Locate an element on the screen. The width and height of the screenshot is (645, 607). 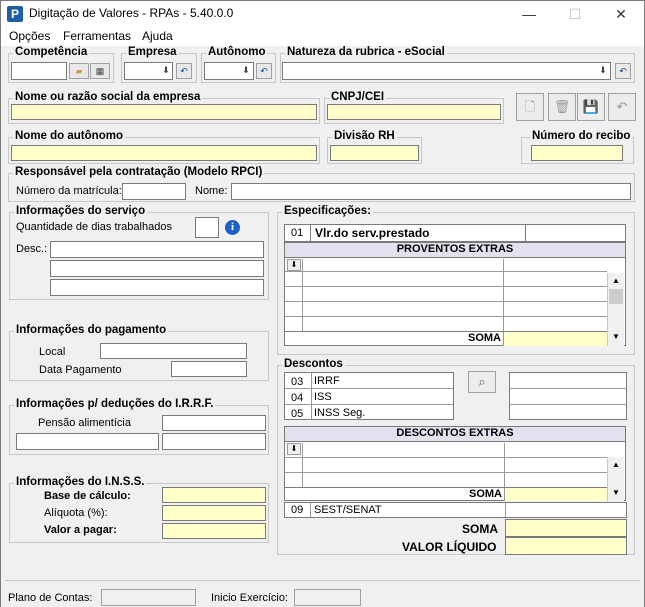
new-document-icon: 🗋 is located at coordinates (530, 107).